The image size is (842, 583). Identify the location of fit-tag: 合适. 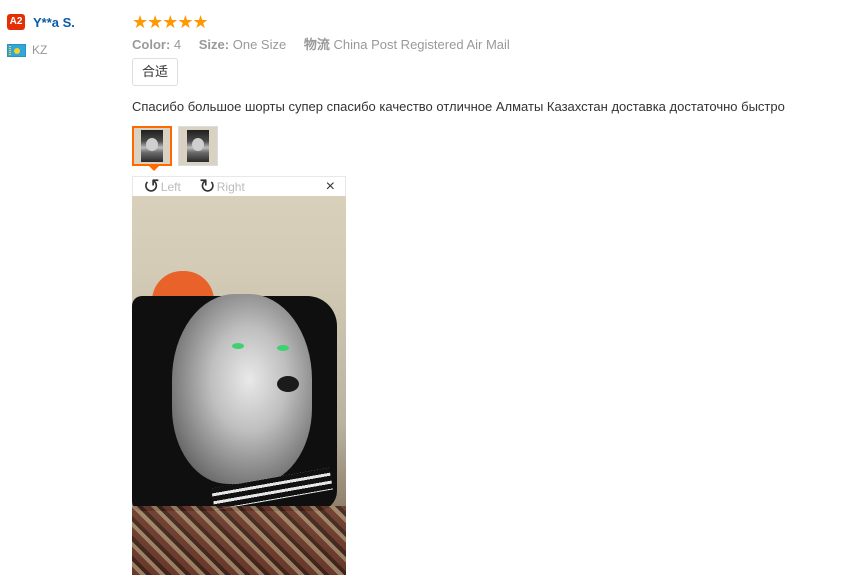
(155, 72).